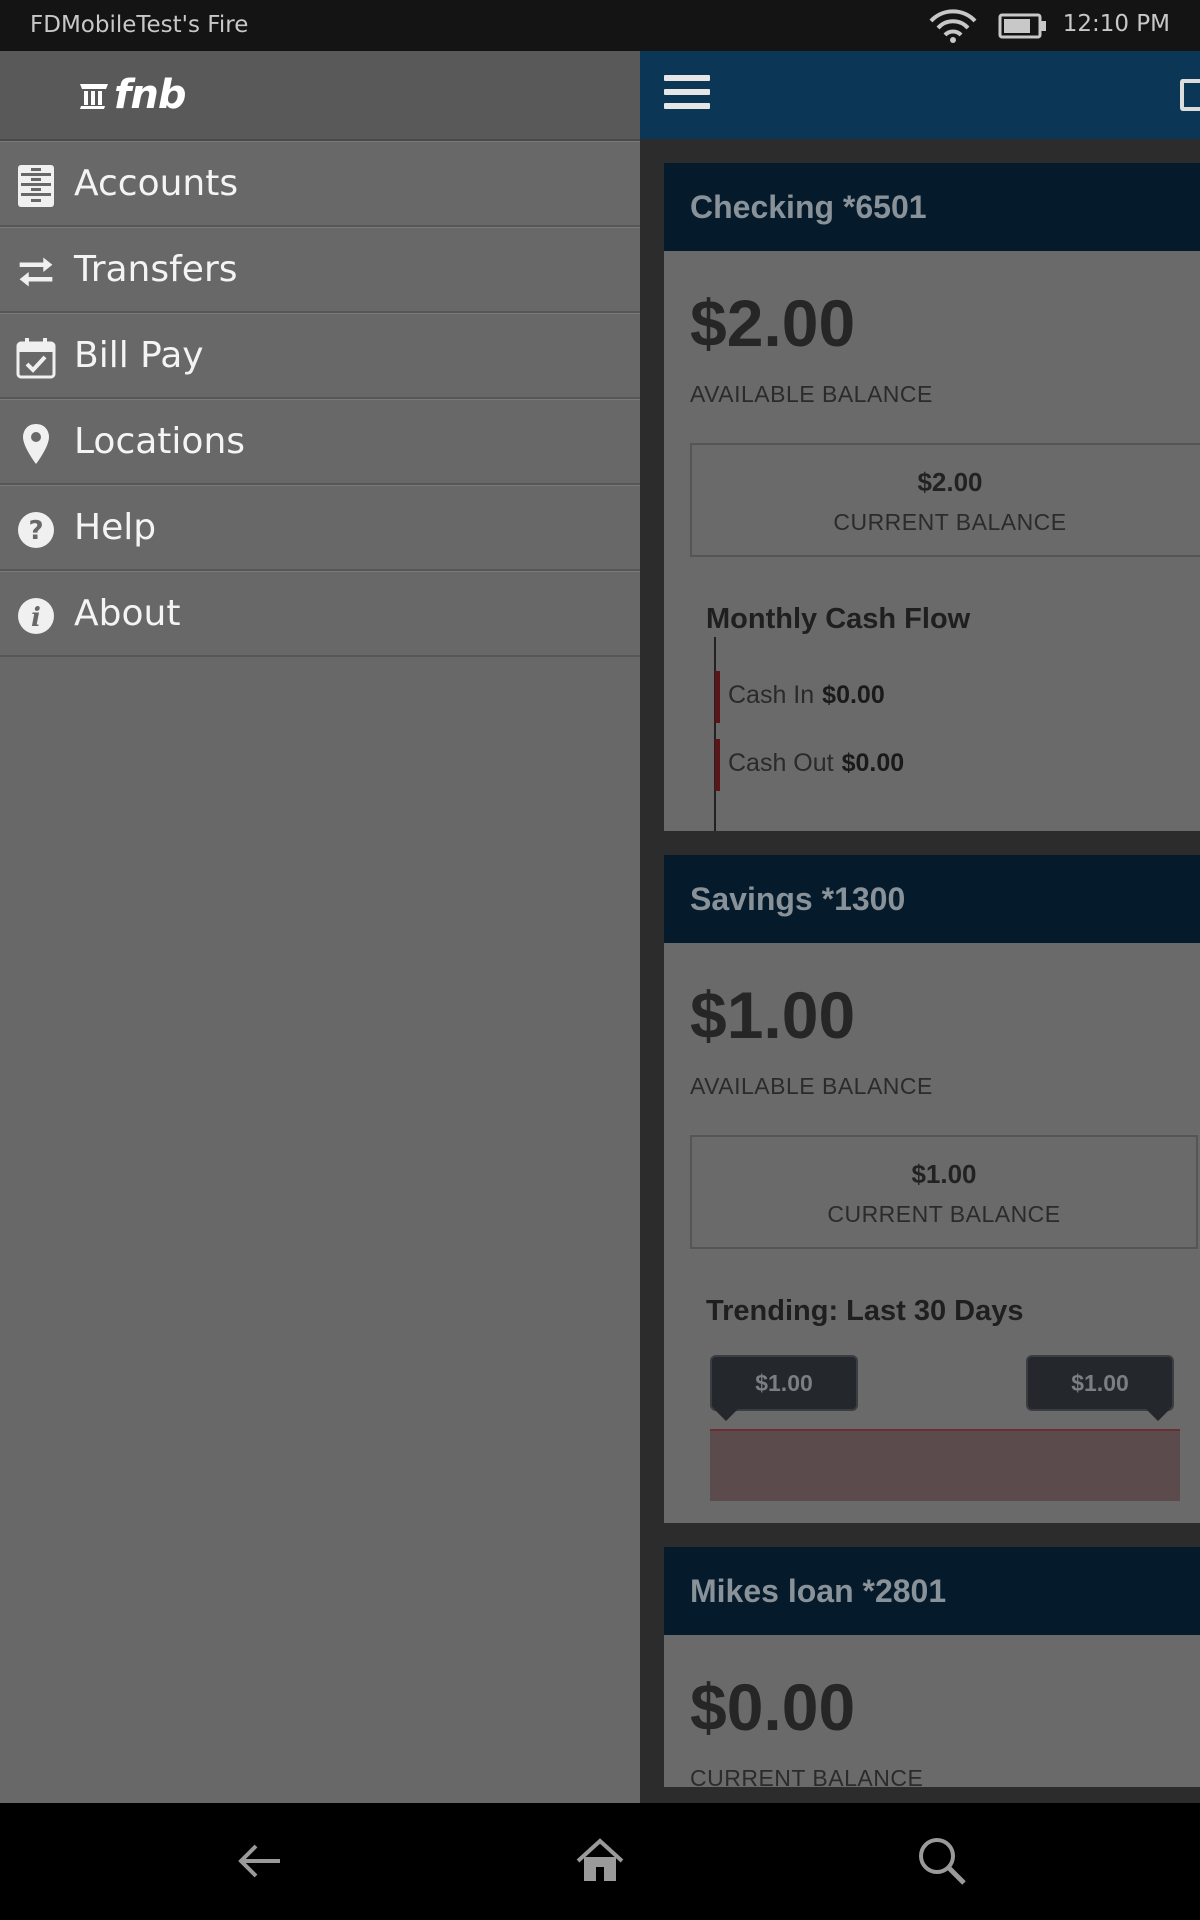 This screenshot has height=1920, width=1200. I want to click on account-title: Mikes loan *2801, so click(818, 1591).